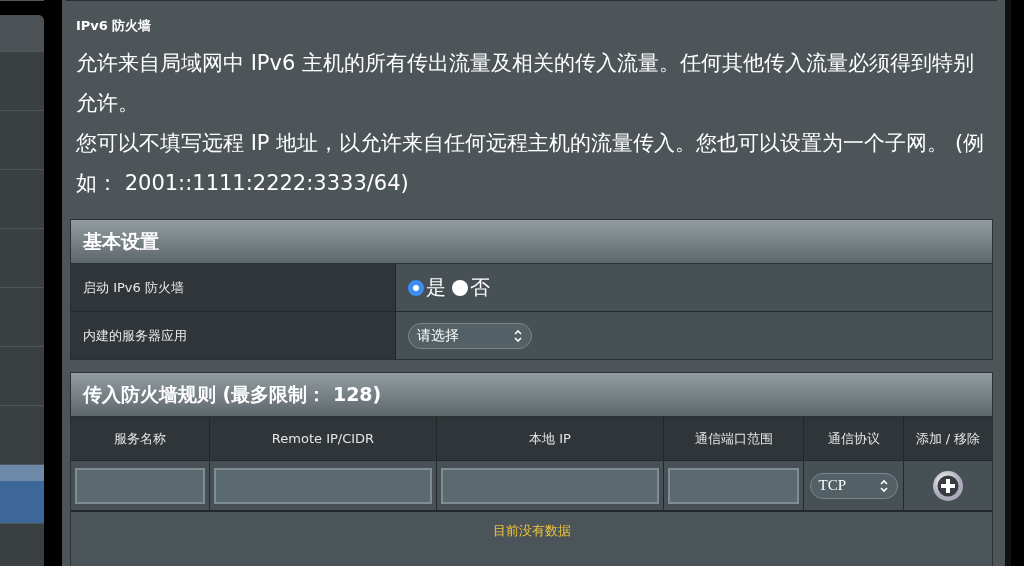 The height and width of the screenshot is (566, 1024). I want to click on protocol-select: TCP, so click(853, 485).